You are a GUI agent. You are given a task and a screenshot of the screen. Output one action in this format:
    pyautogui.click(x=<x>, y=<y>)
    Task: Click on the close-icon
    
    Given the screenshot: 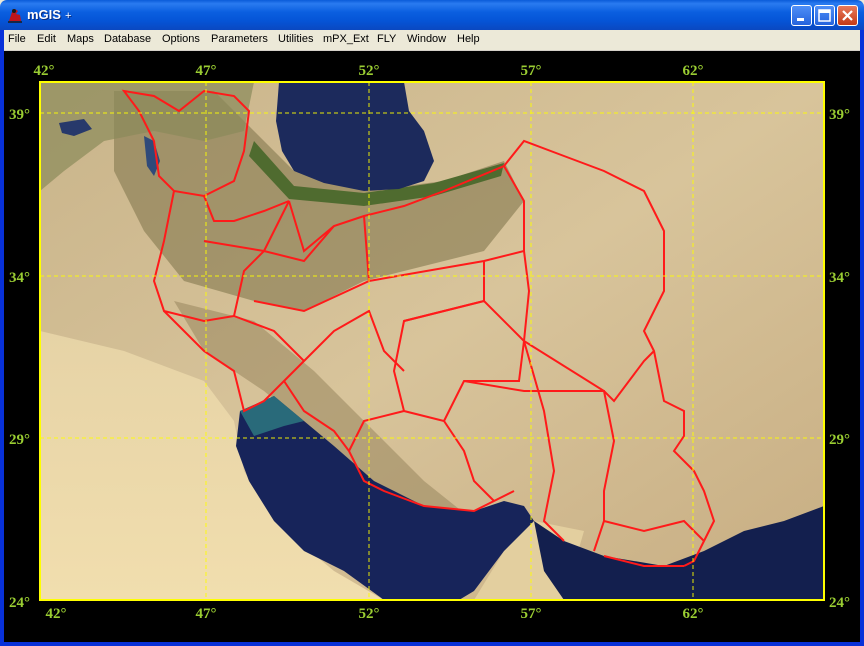 What is the action you would take?
    pyautogui.click(x=847, y=15)
    